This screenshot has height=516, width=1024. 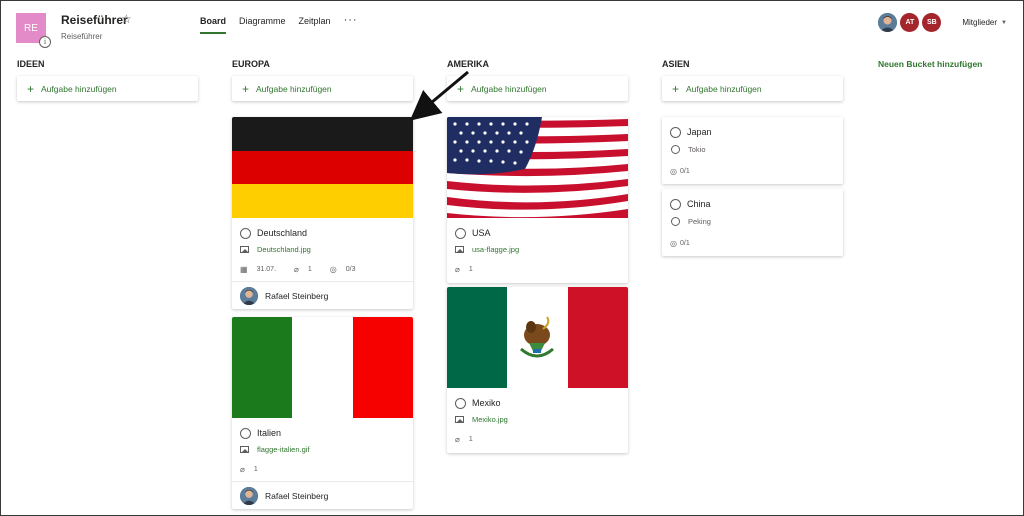 What do you see at coordinates (350, 269) in the screenshot?
I see `checklist-count: 0/3` at bounding box center [350, 269].